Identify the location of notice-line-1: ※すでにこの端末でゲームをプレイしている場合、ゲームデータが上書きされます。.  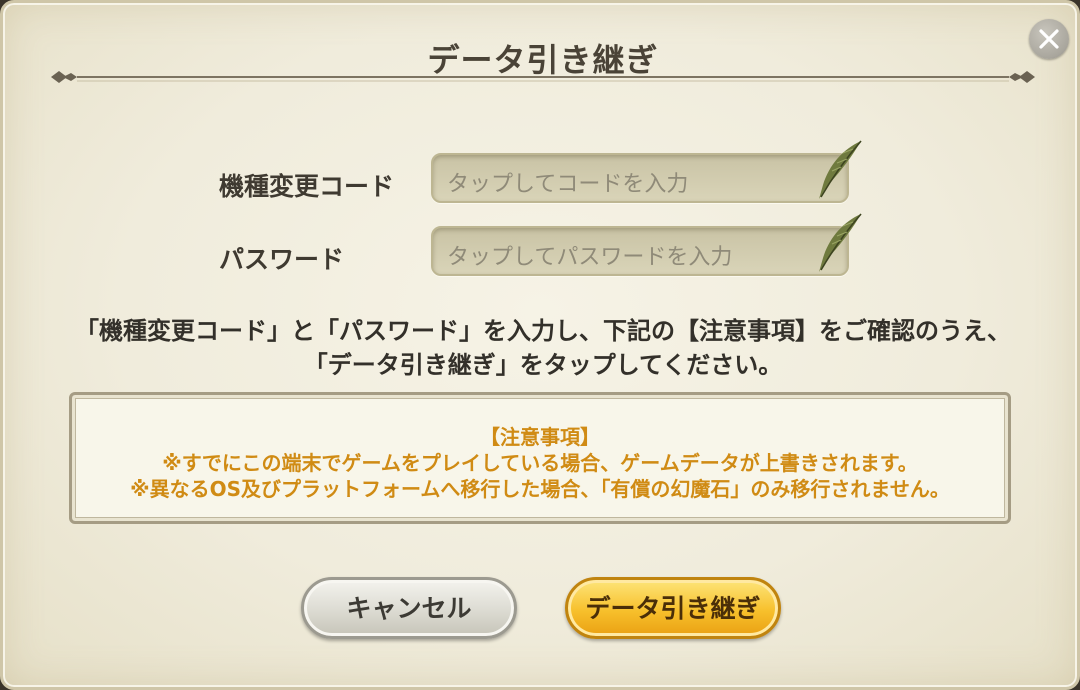
(540, 463).